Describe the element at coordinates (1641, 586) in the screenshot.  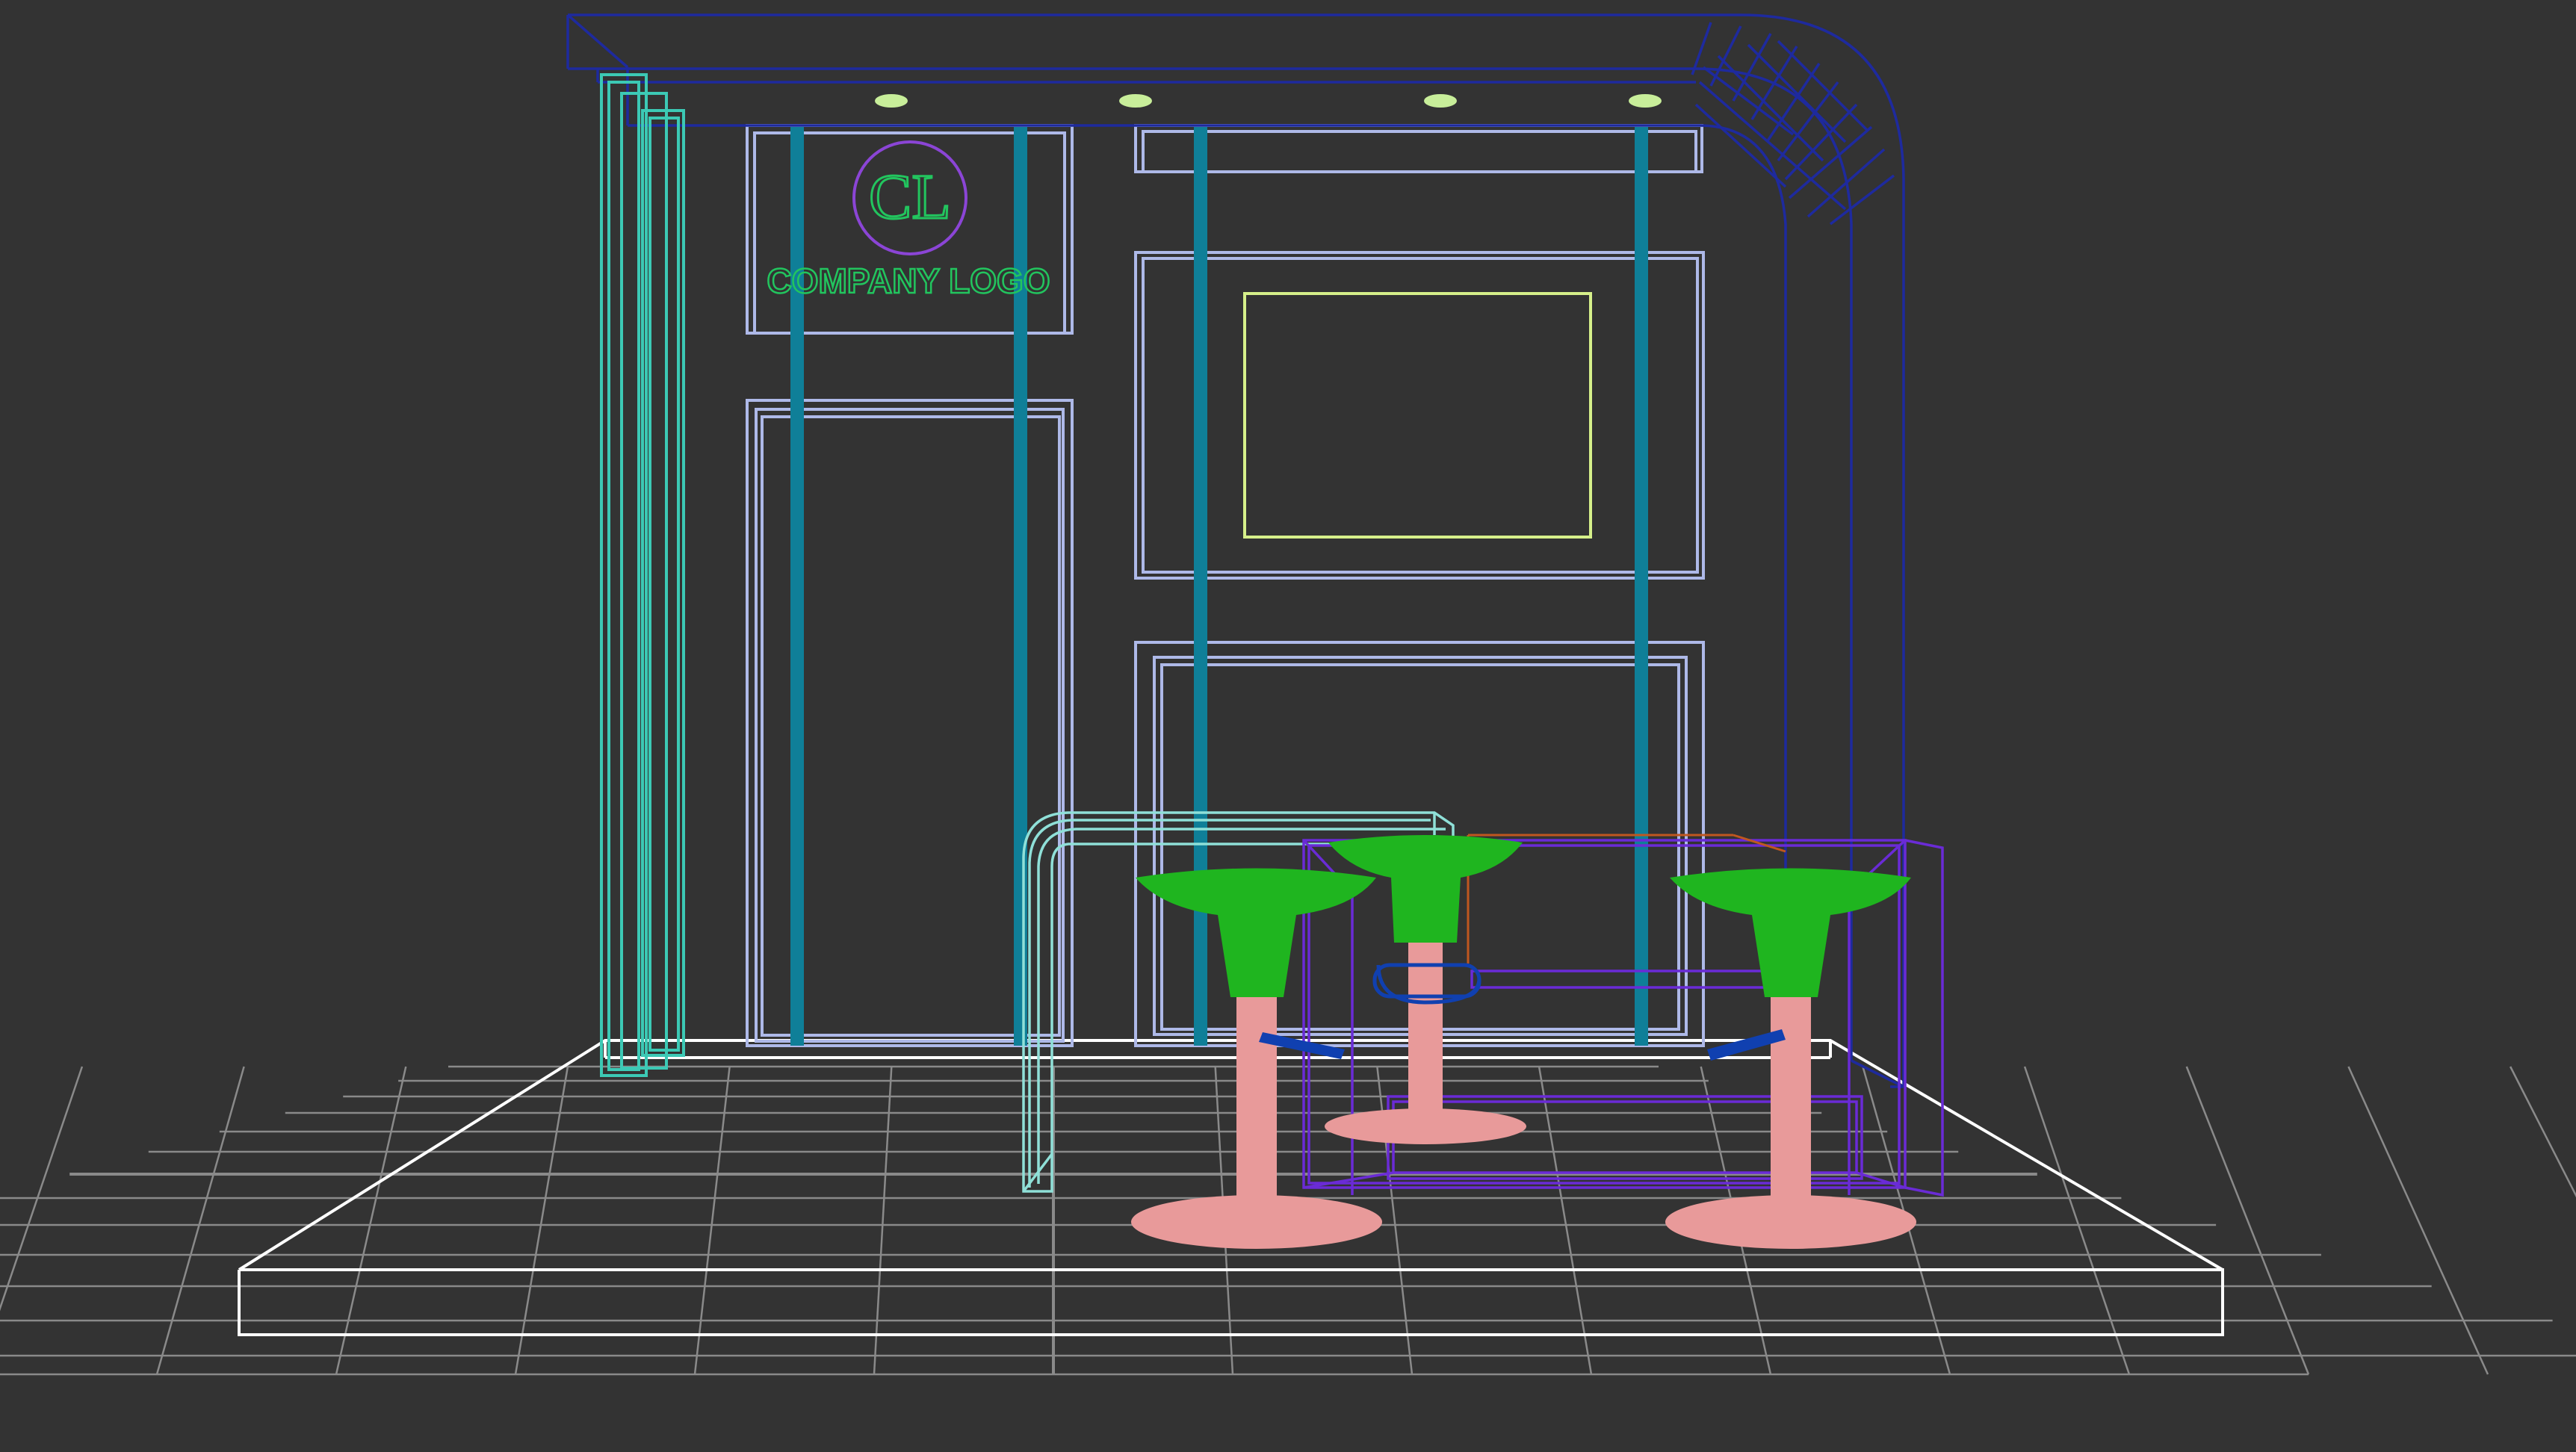
I see `post` at that location.